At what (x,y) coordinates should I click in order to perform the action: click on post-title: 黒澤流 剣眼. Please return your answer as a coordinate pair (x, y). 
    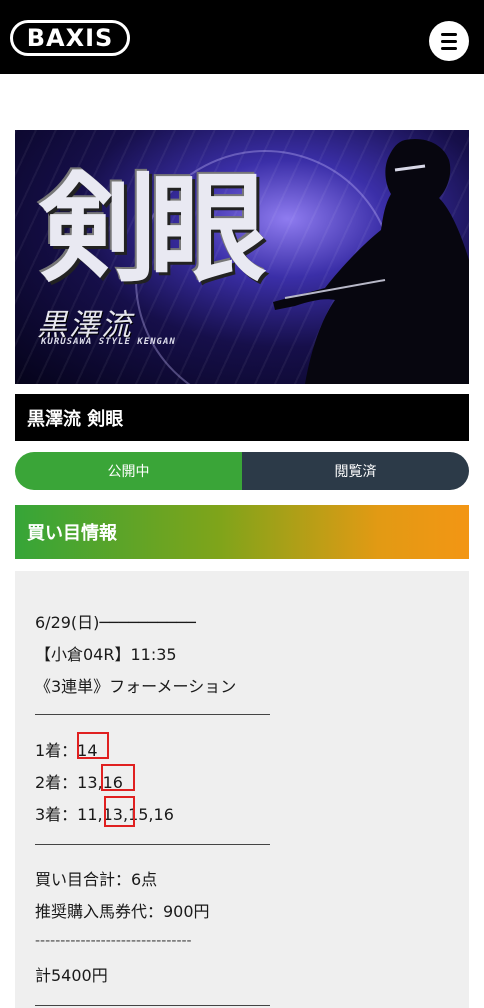
    Looking at the image, I should click on (242, 417).